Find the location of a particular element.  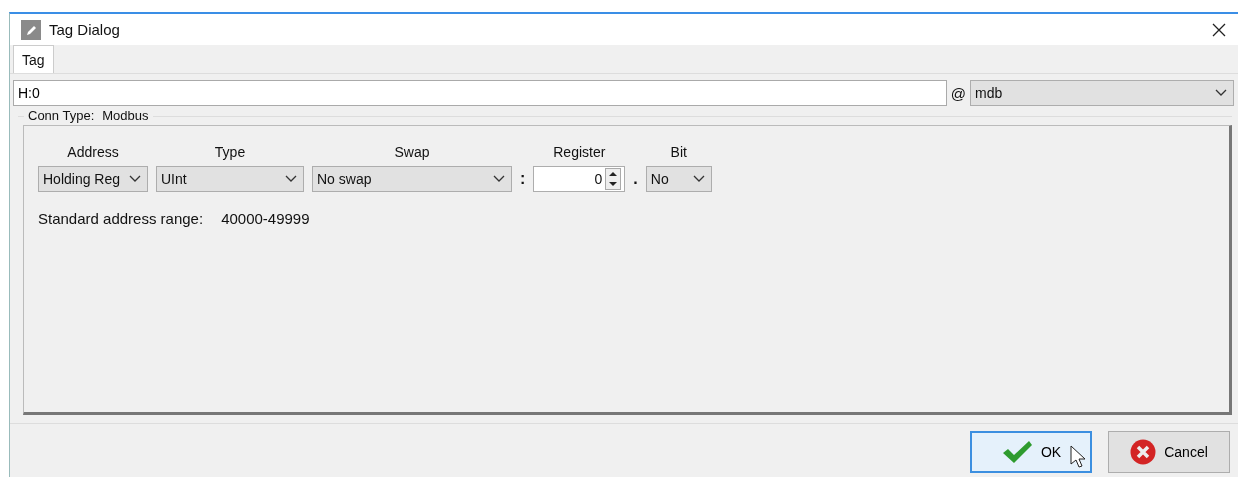

spin-arrows-icon is located at coordinates (613, 179).